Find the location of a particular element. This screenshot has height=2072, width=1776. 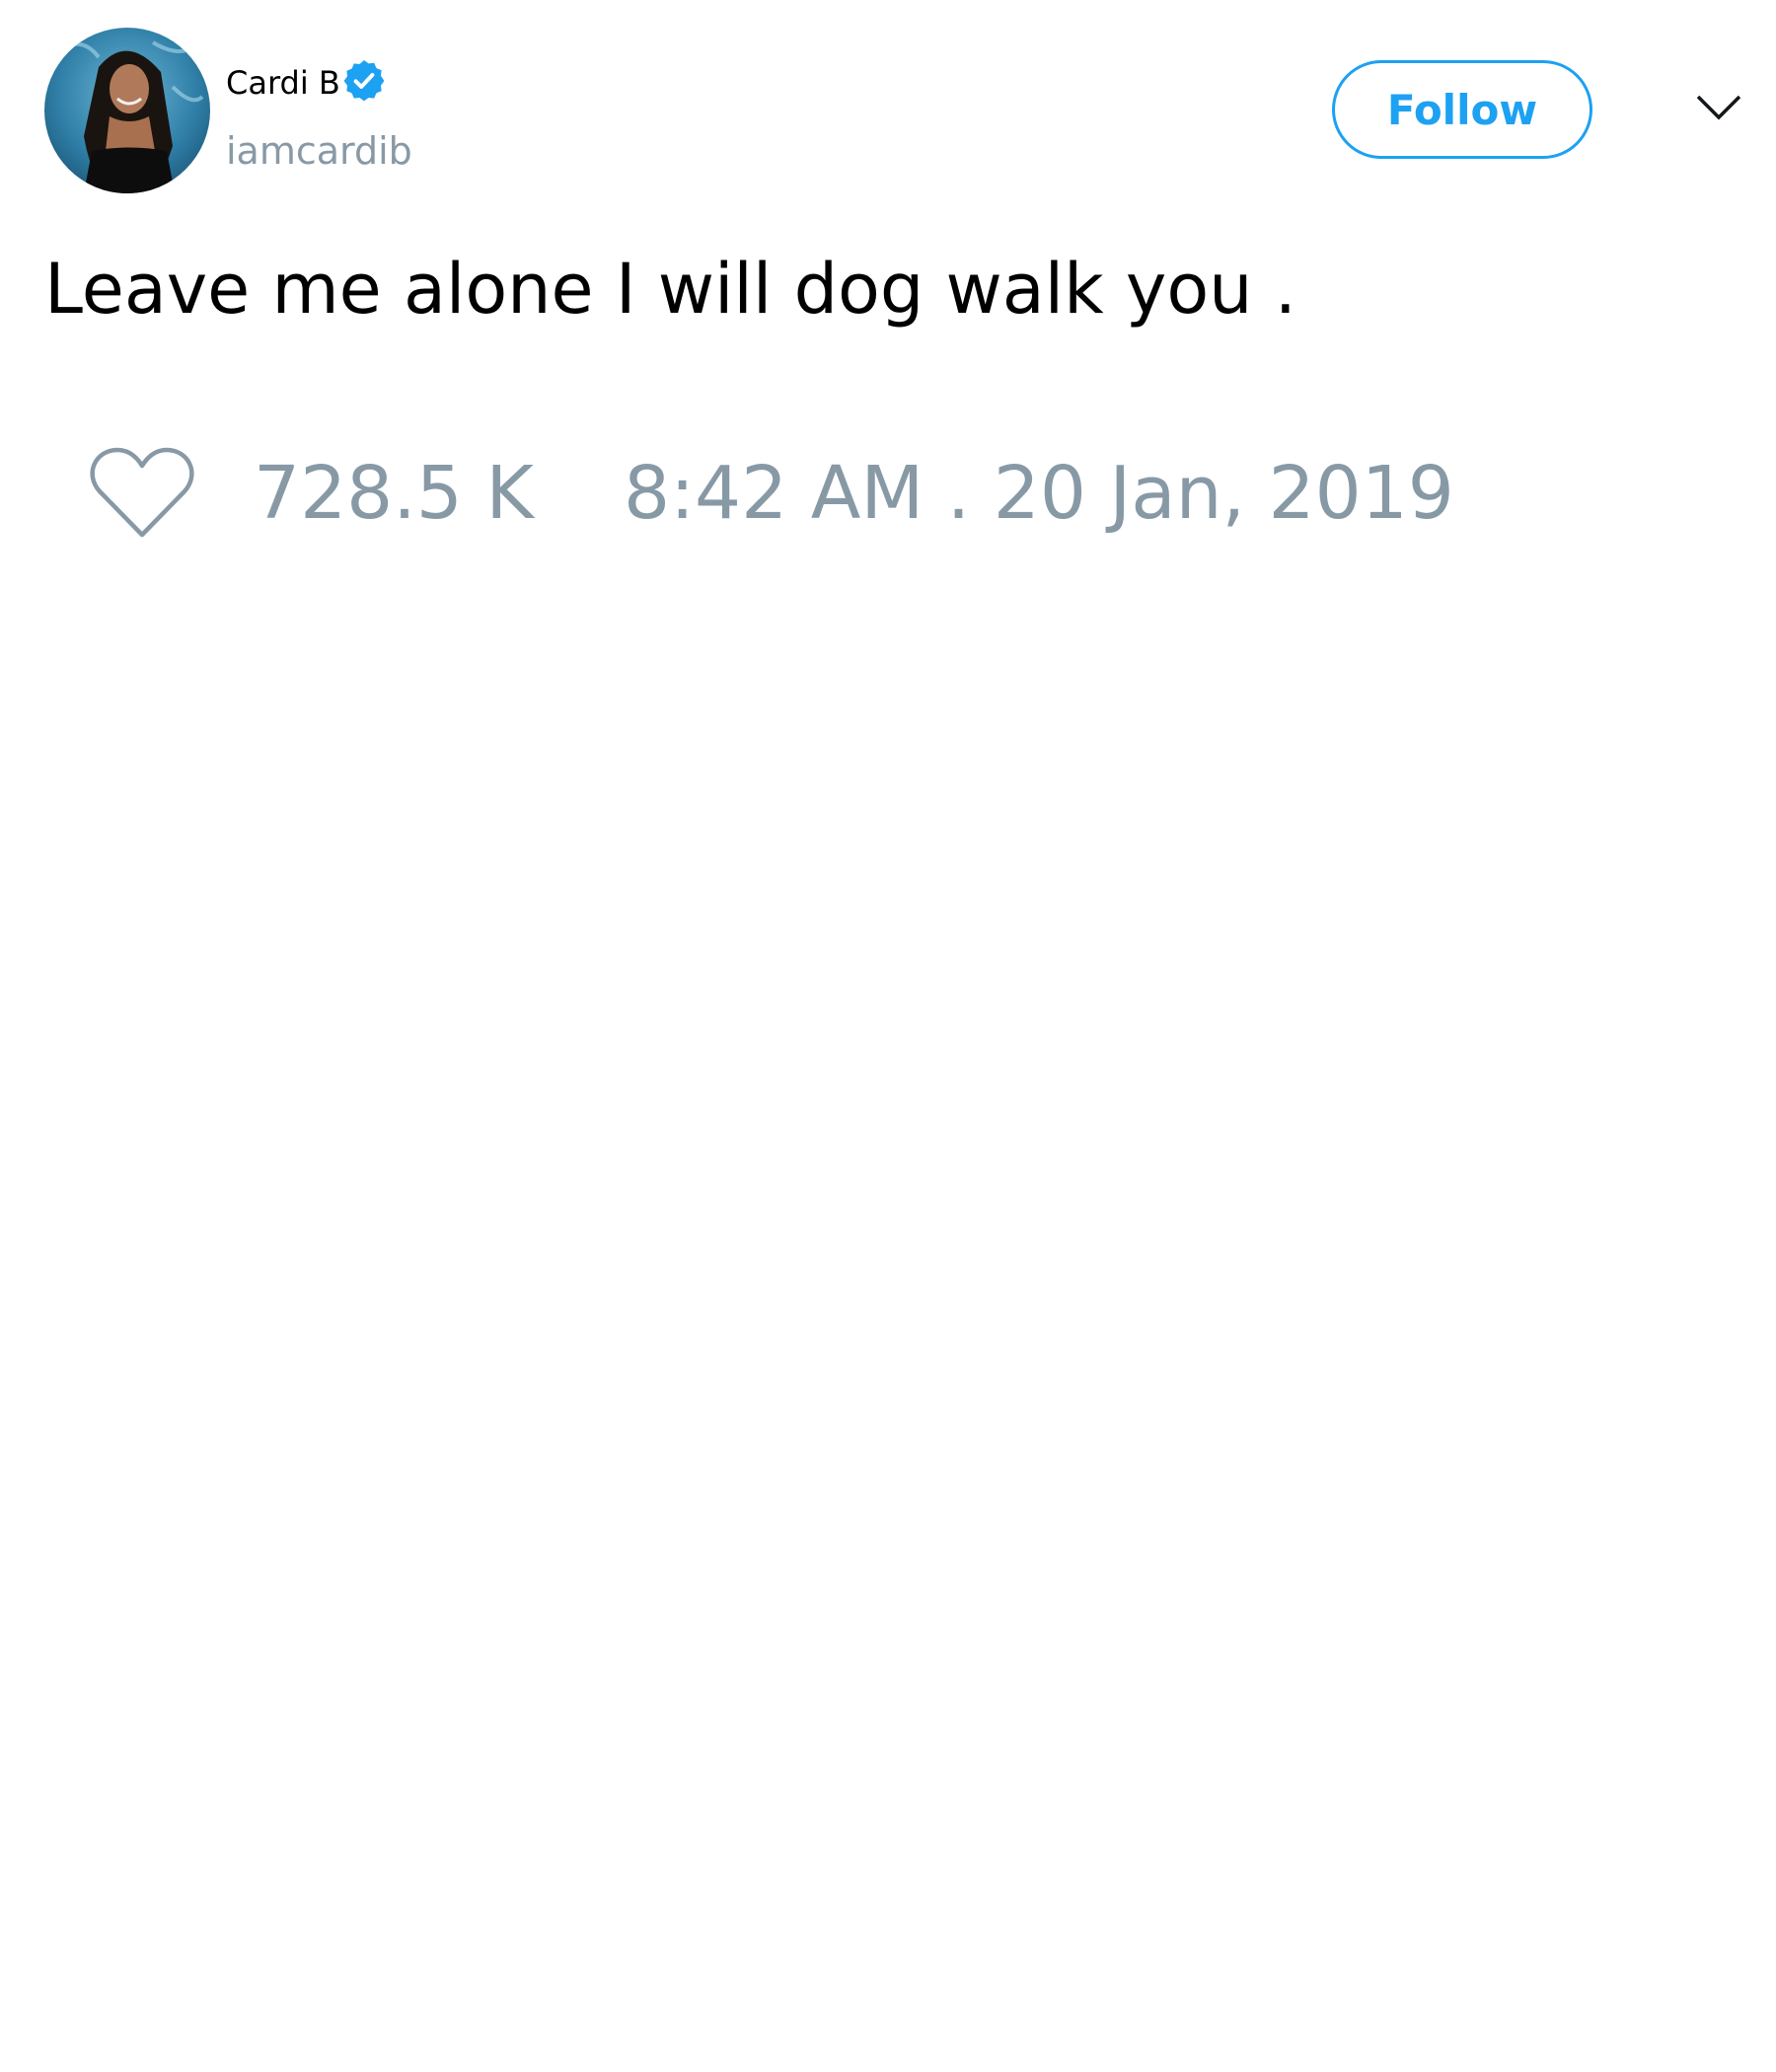

chevron-down-icon is located at coordinates (1719, 109).